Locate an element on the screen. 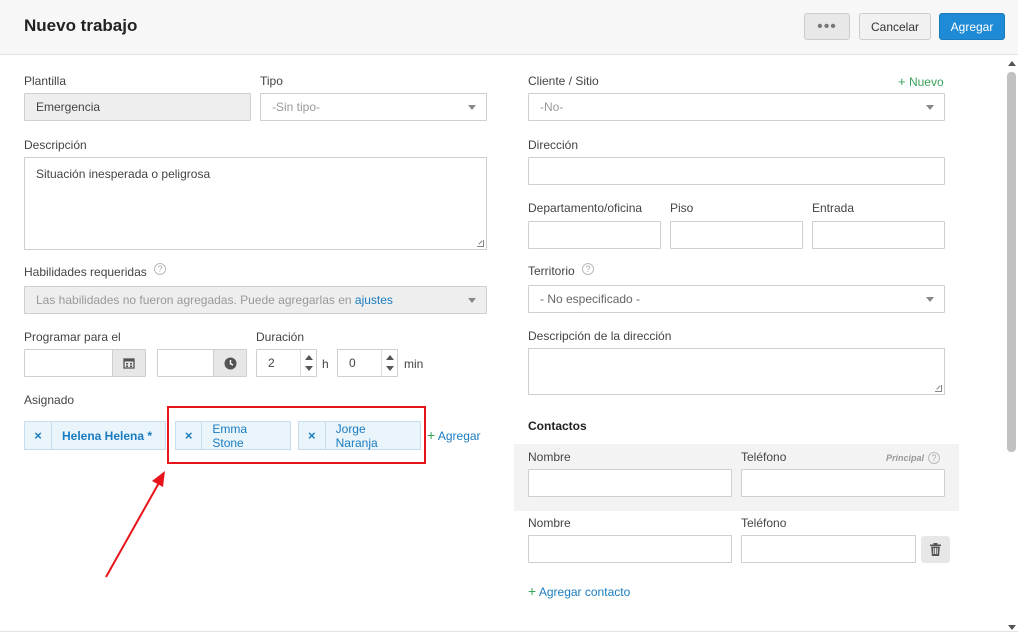 The image size is (1018, 636). annotation-highlight-box is located at coordinates (296, 435).